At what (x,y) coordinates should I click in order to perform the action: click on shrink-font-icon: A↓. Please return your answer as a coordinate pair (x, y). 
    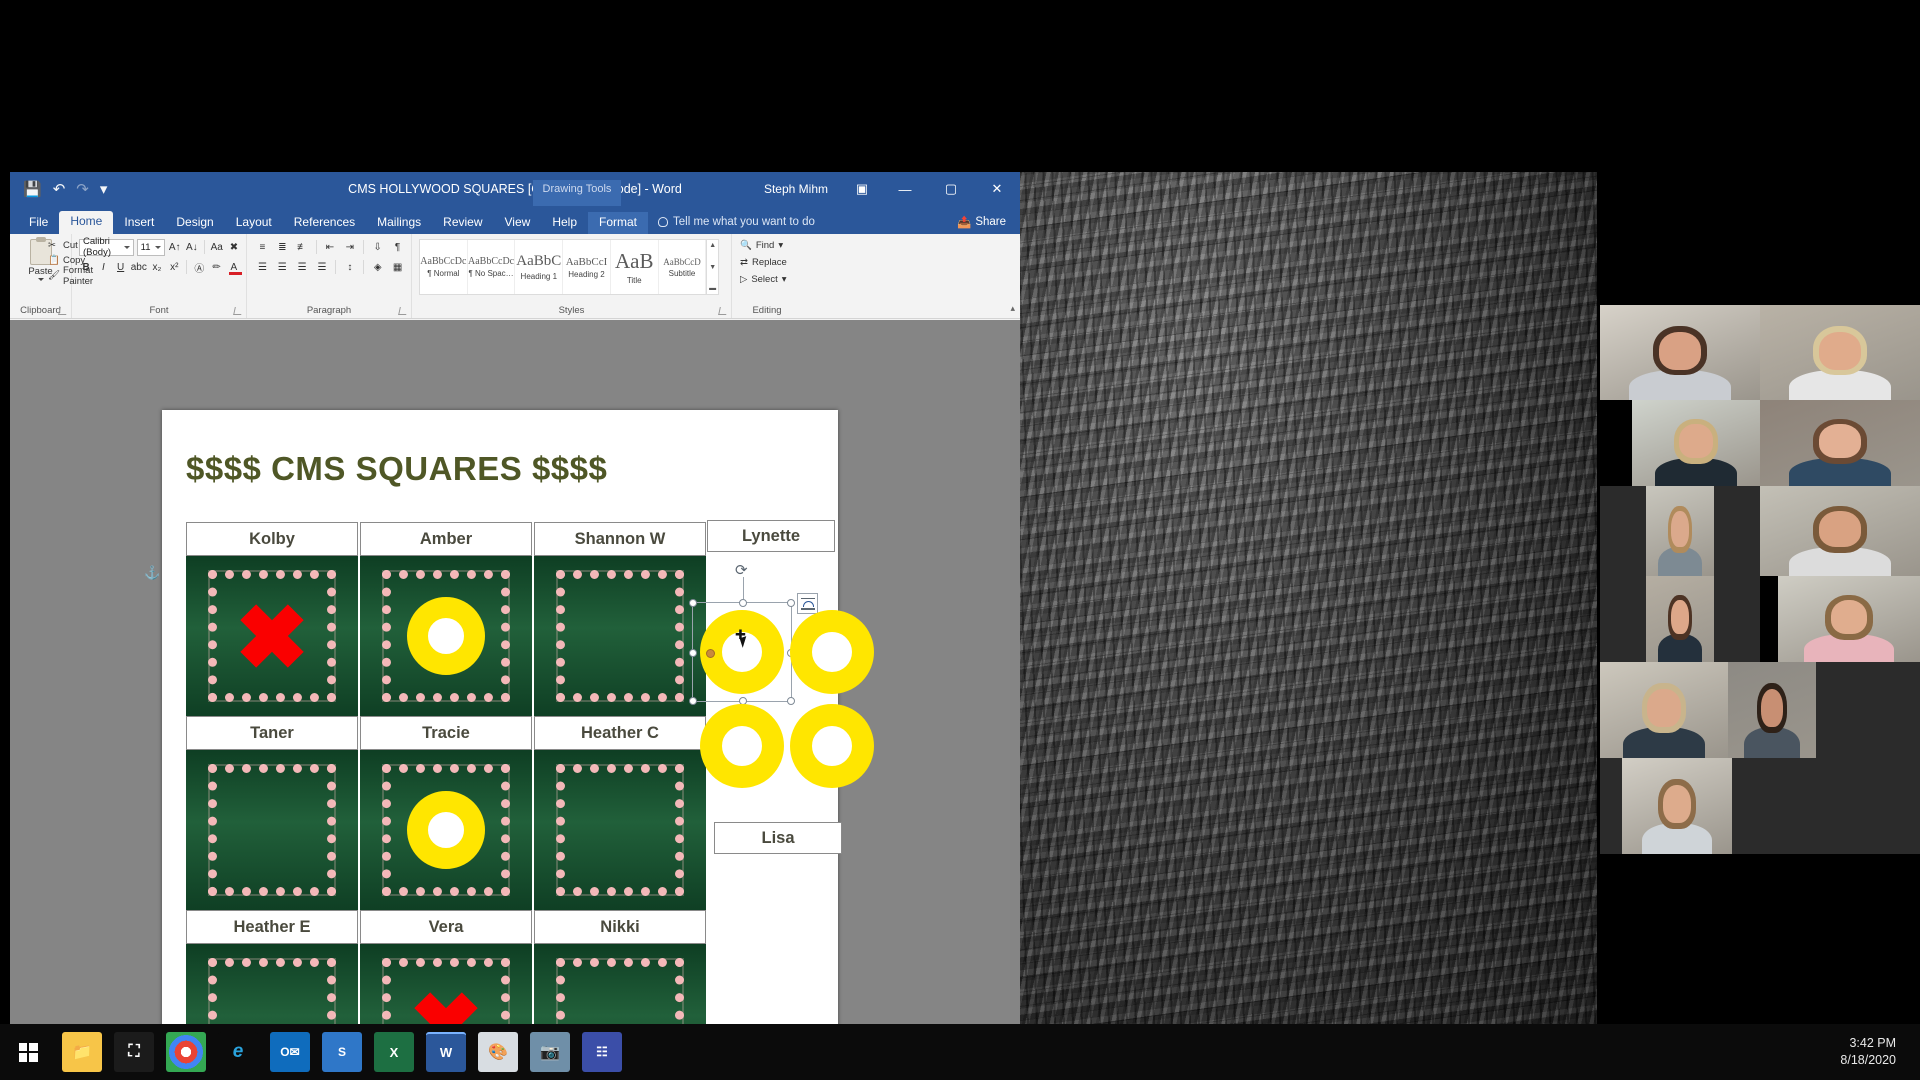
    Looking at the image, I should click on (192, 247).